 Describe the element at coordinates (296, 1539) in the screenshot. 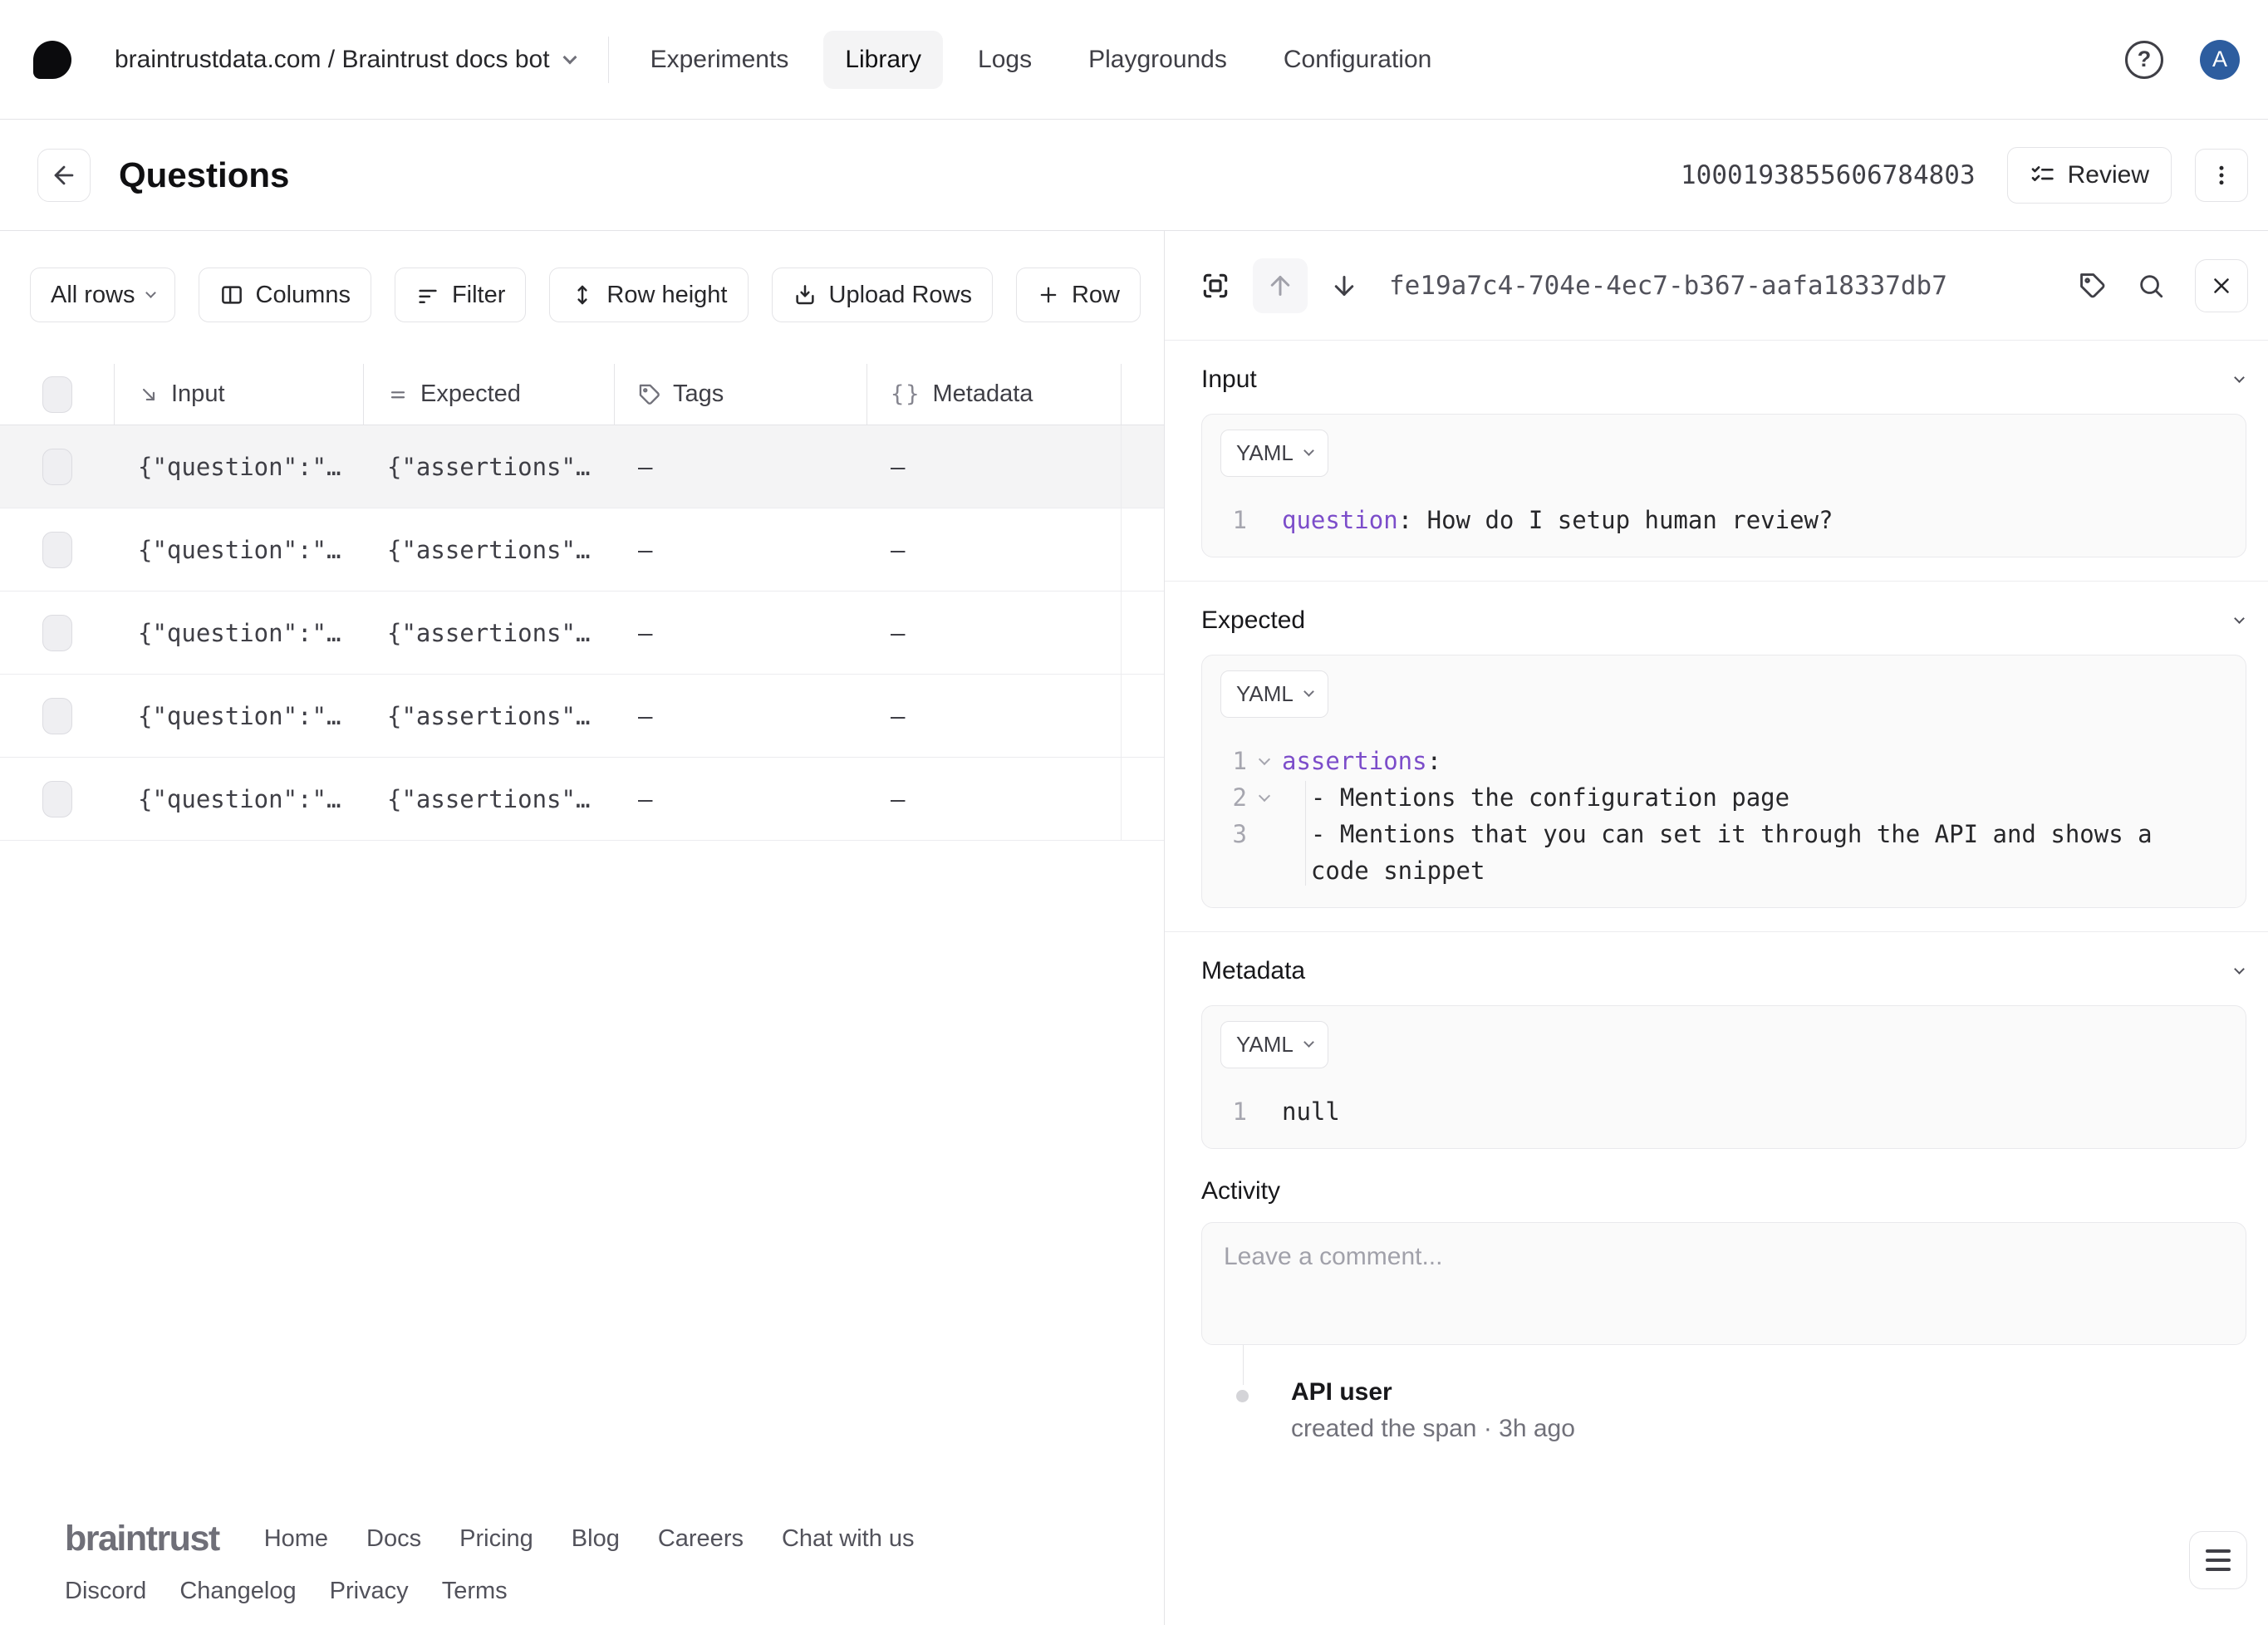

I see `footer-link-home: Home` at that location.